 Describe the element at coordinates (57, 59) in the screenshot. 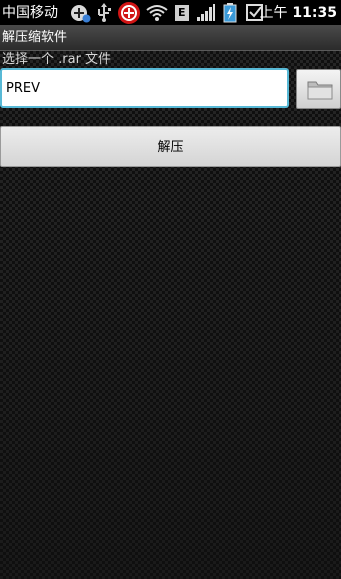

I see `file-prompt-label: 选择一个 .rar 文件` at that location.